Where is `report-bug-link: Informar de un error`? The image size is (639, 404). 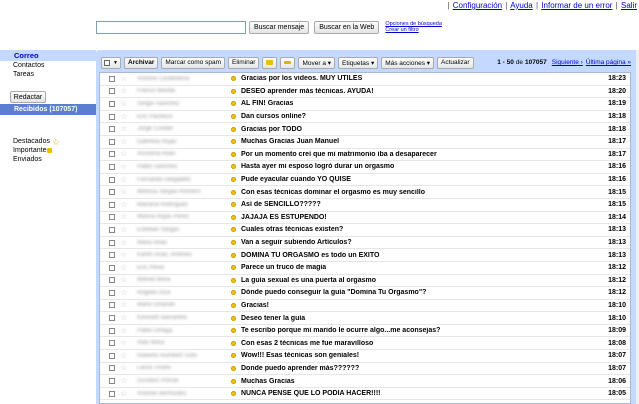
report-bug-link: Informar de un error is located at coordinates (576, 5).